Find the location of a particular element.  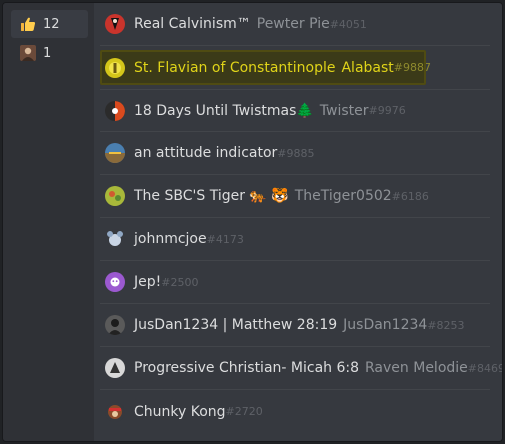

reactor-nickname: 18 Days Until Twistmas🌲 is located at coordinates (224, 110).